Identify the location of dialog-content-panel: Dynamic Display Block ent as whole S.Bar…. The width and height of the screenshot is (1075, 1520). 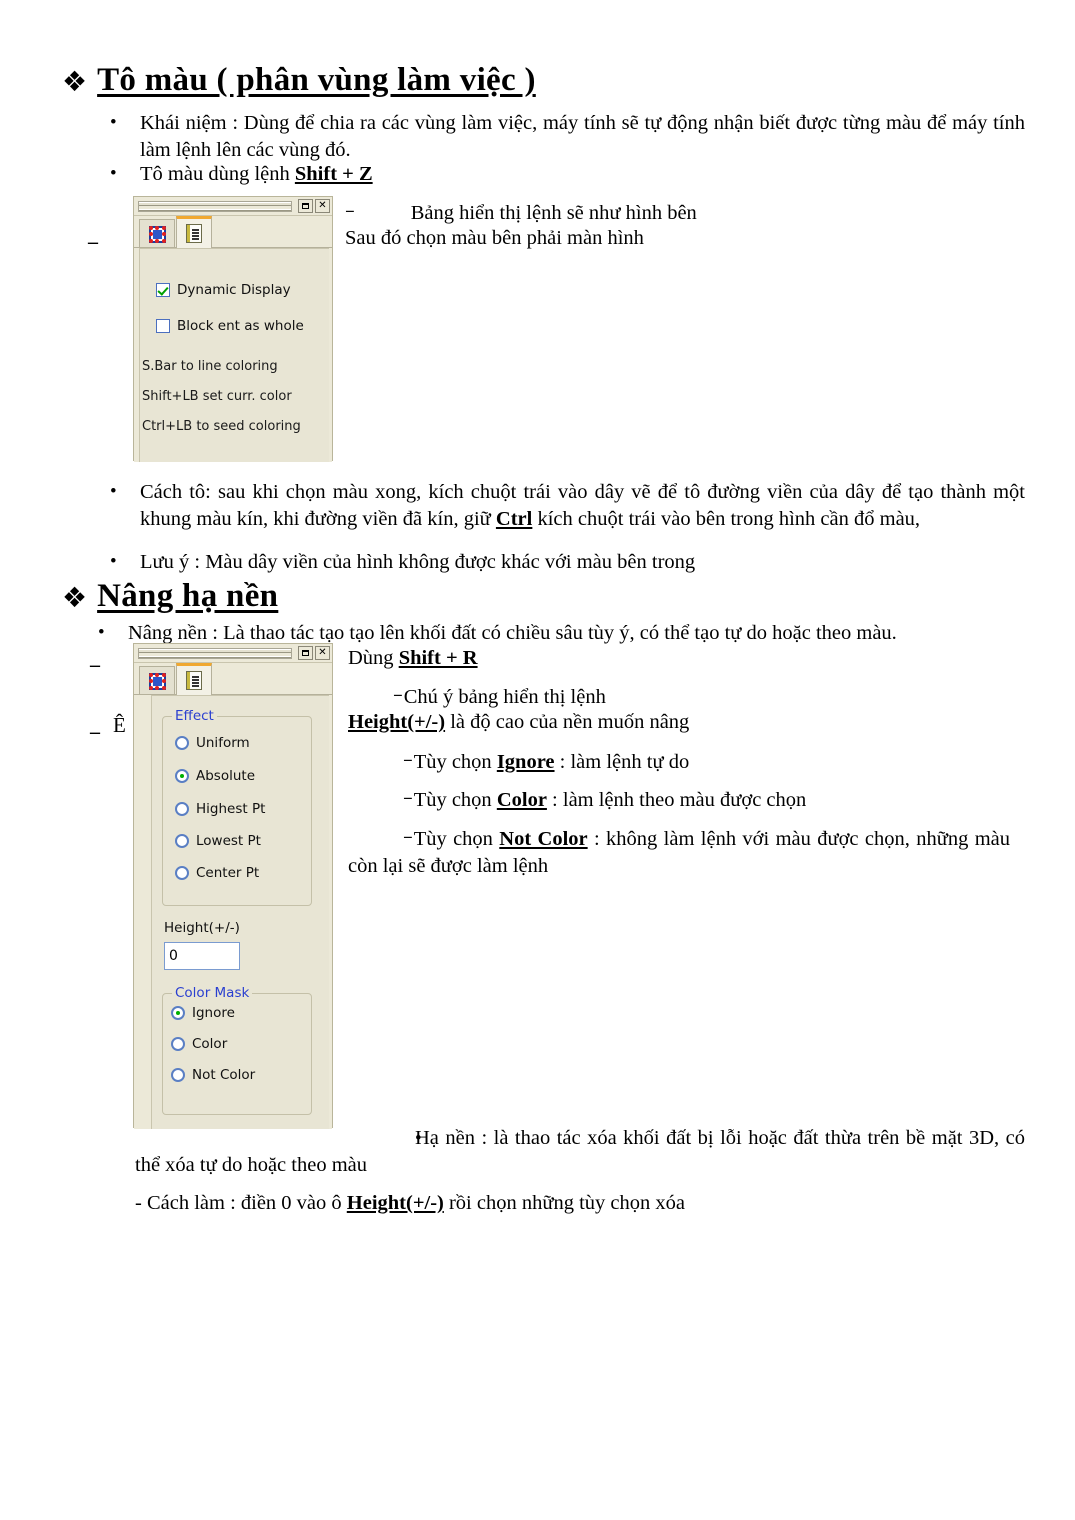
(234, 355).